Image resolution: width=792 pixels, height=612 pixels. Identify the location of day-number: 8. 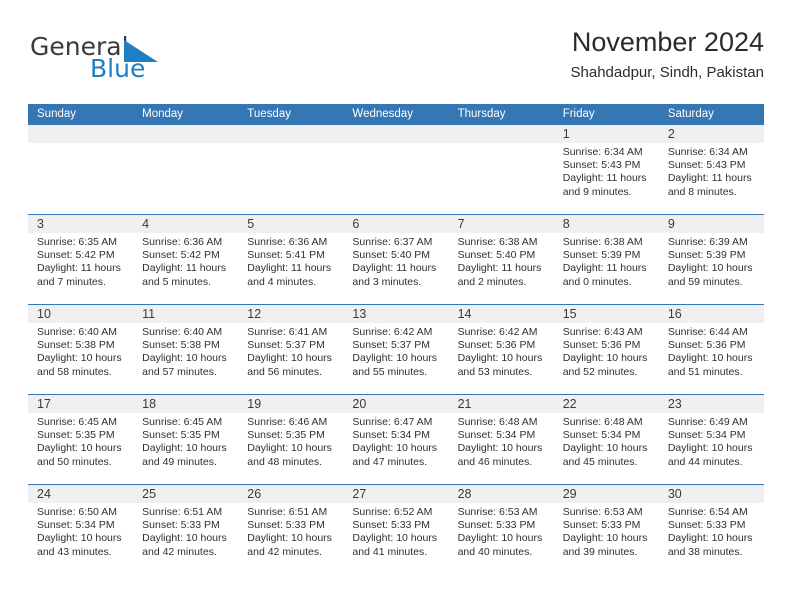
(606, 224).